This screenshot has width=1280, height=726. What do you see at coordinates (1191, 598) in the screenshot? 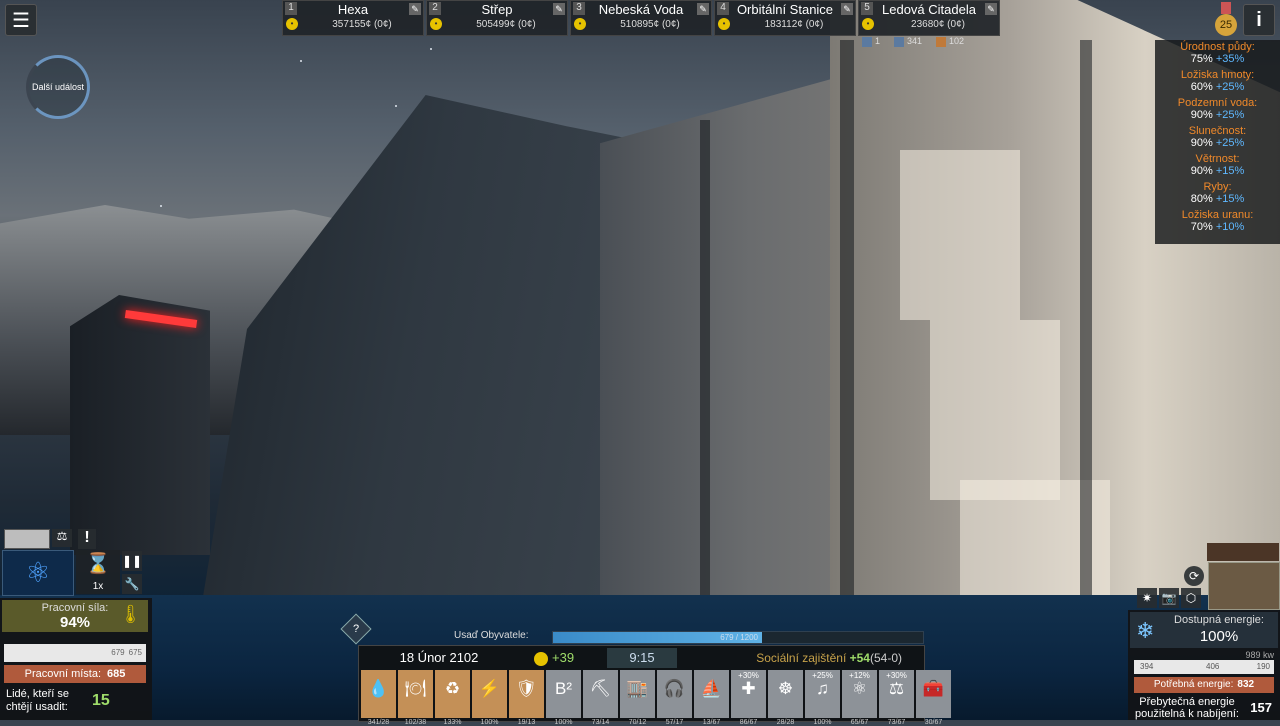
I see `cube-icon: ⬡` at bounding box center [1191, 598].